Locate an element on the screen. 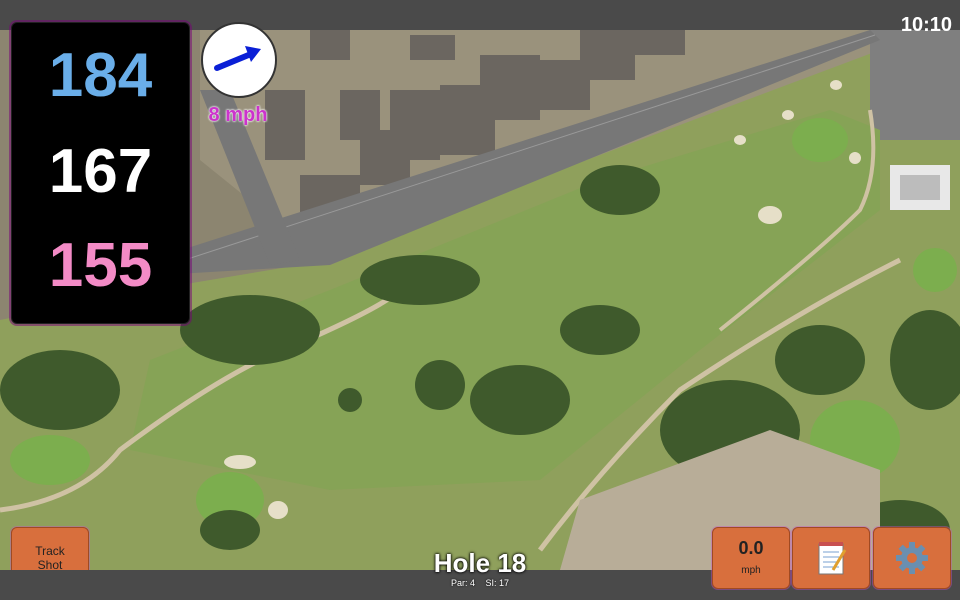  wind-speed-button: 0.0 mph is located at coordinates (751, 558).